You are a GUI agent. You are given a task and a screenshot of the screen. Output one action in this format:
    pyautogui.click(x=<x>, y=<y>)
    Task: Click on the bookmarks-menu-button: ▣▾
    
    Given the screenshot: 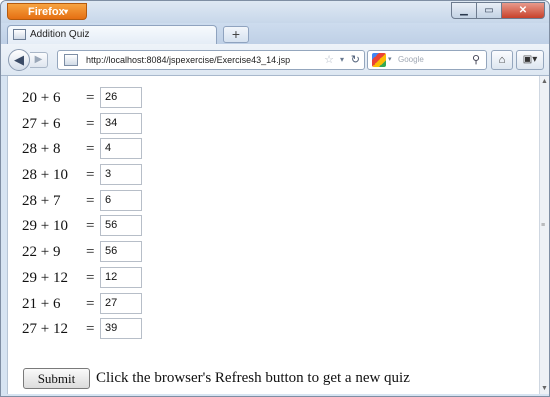 What is the action you would take?
    pyautogui.click(x=530, y=60)
    